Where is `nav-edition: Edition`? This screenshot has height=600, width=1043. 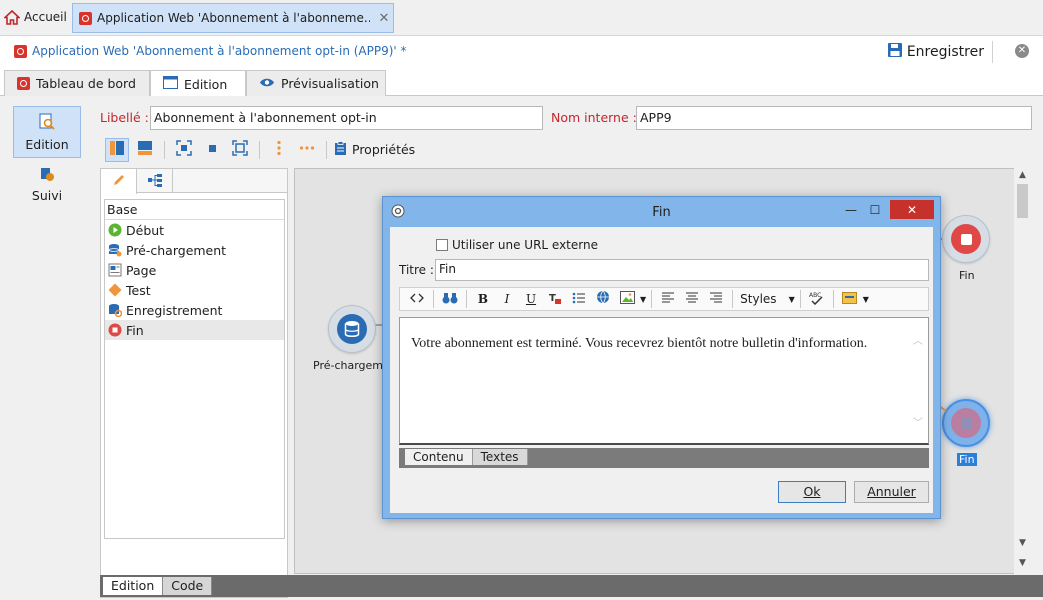
nav-edition: Edition is located at coordinates (47, 132).